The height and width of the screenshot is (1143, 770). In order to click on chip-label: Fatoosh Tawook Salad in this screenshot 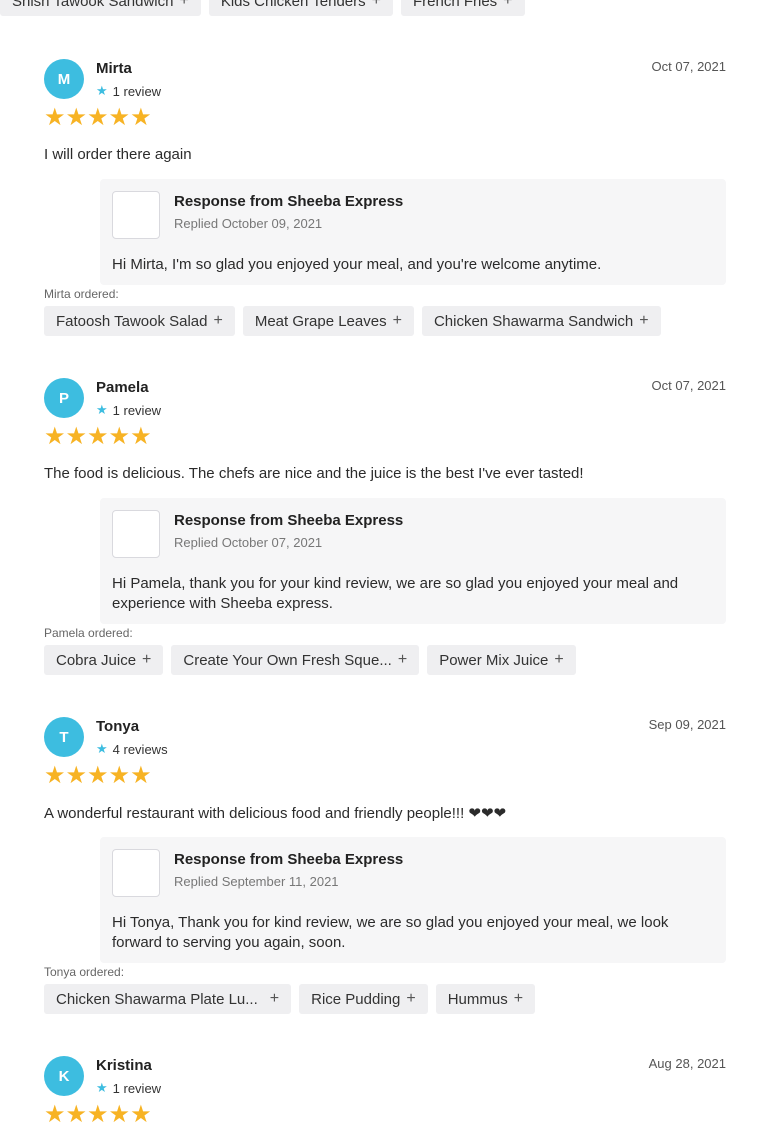, I will do `click(132, 321)`.